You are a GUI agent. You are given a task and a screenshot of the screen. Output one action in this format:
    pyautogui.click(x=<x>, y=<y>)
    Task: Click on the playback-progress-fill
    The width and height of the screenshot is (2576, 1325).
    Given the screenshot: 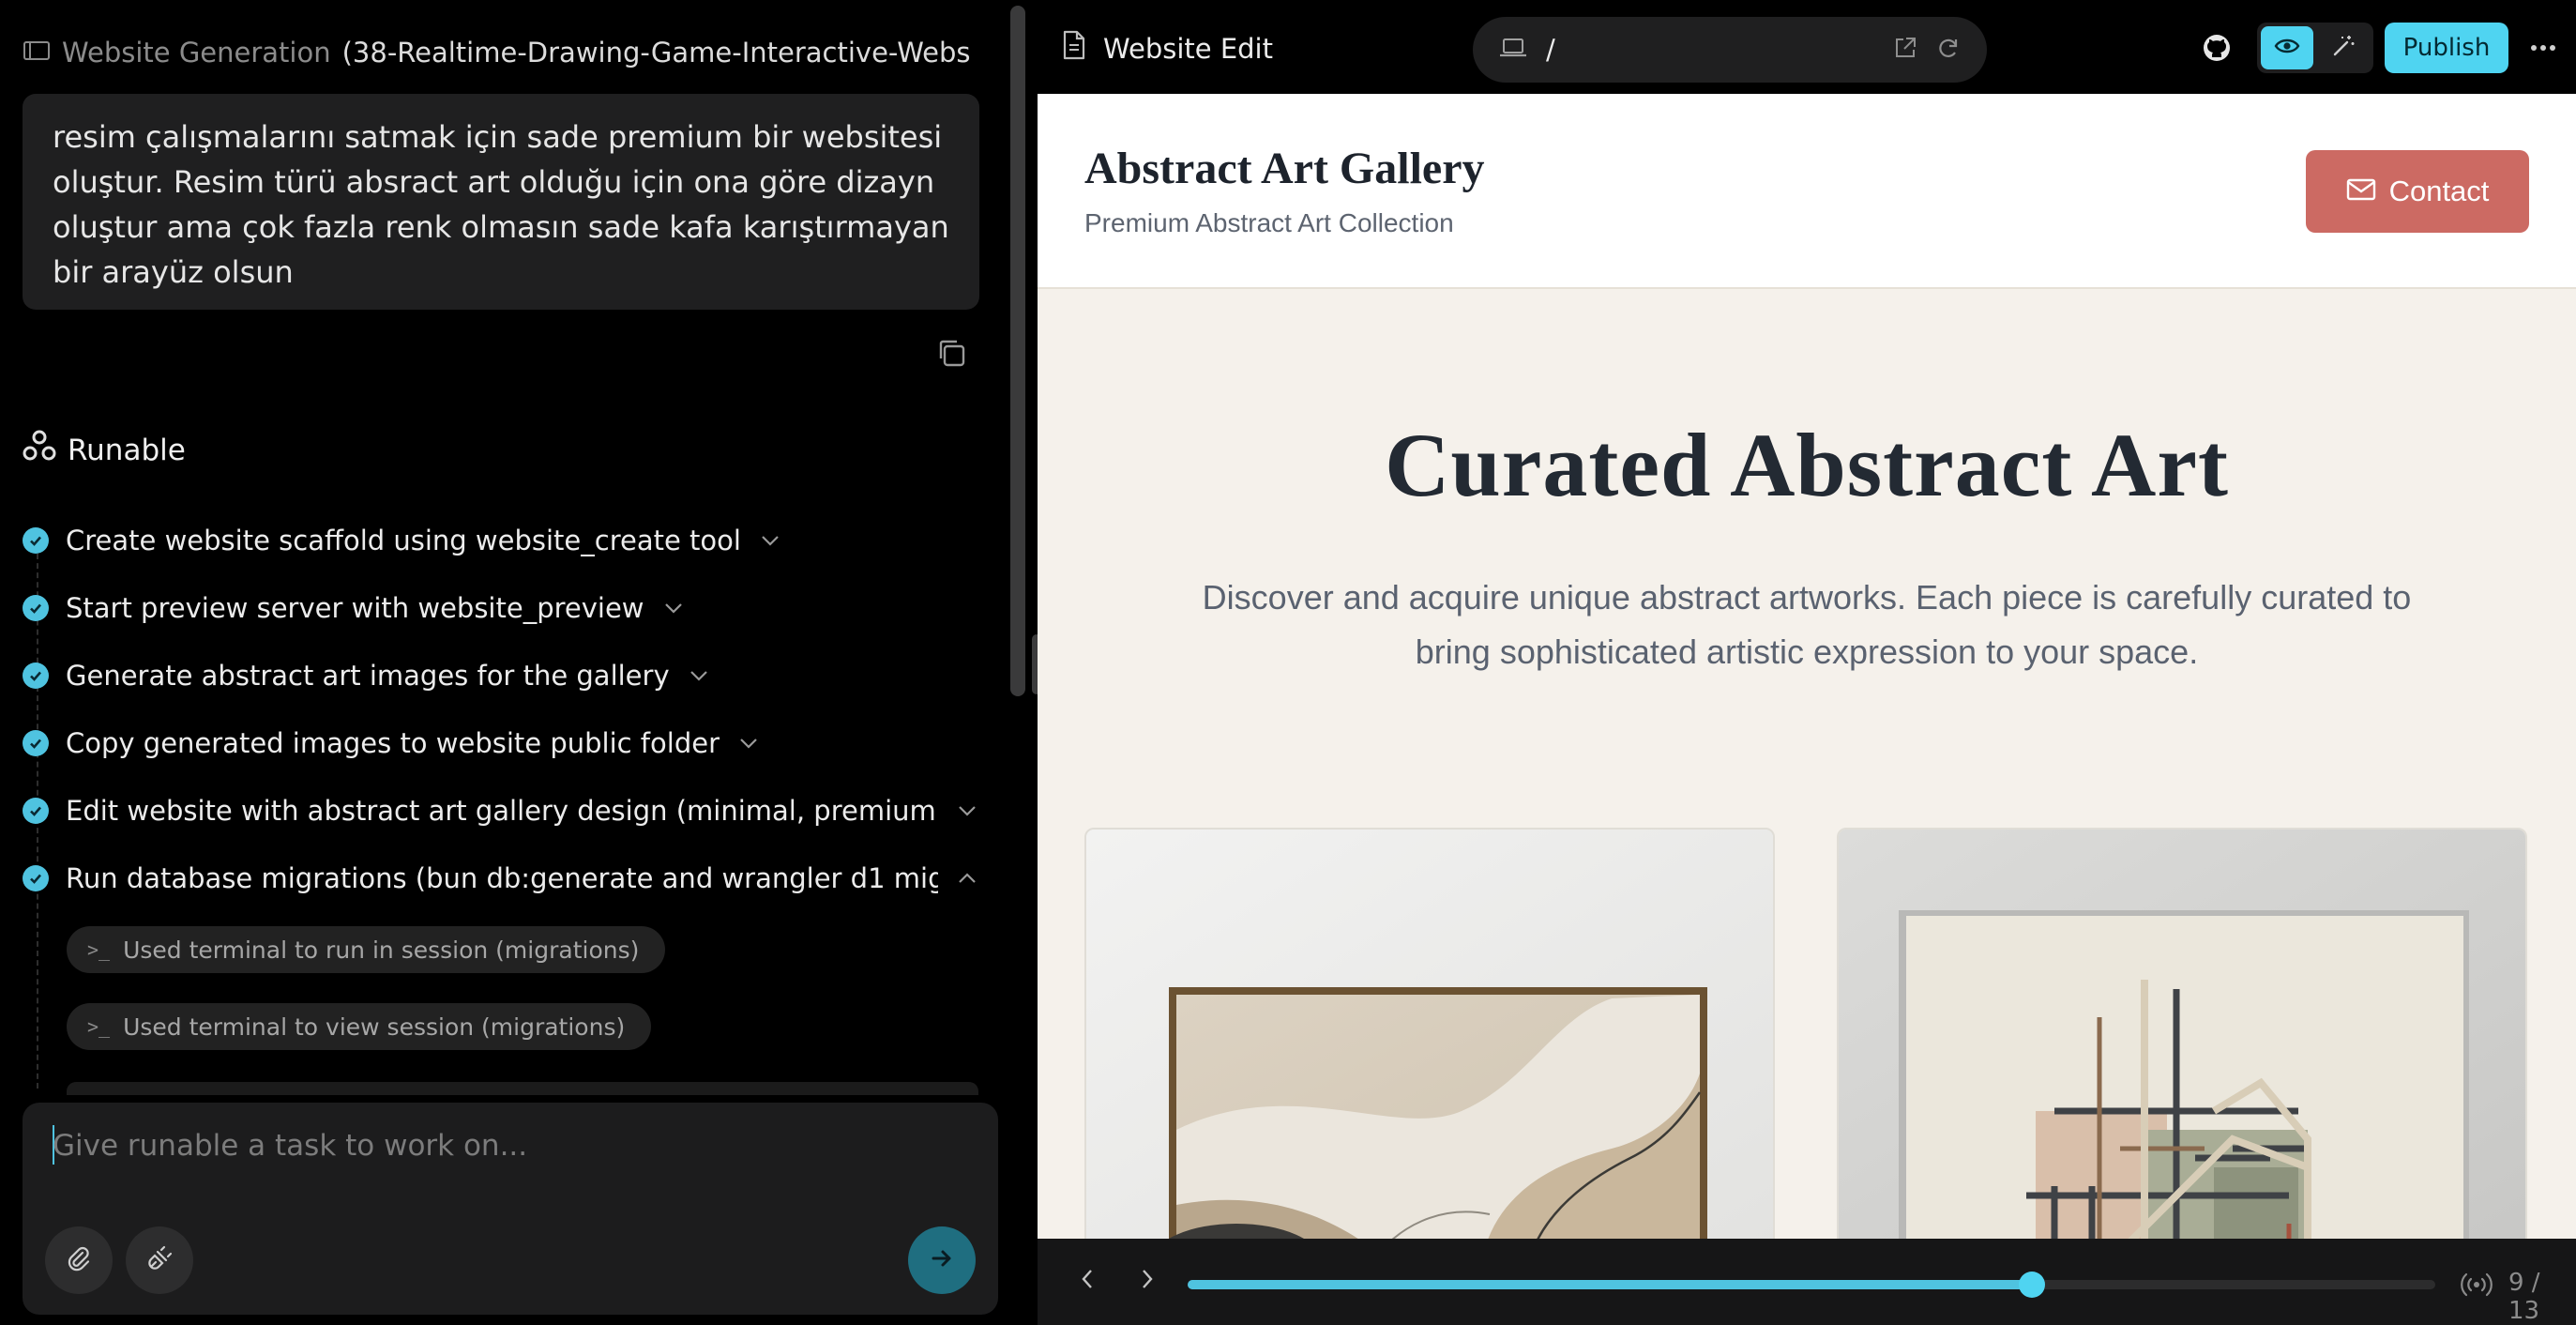 What is the action you would take?
    pyautogui.click(x=1610, y=1284)
    